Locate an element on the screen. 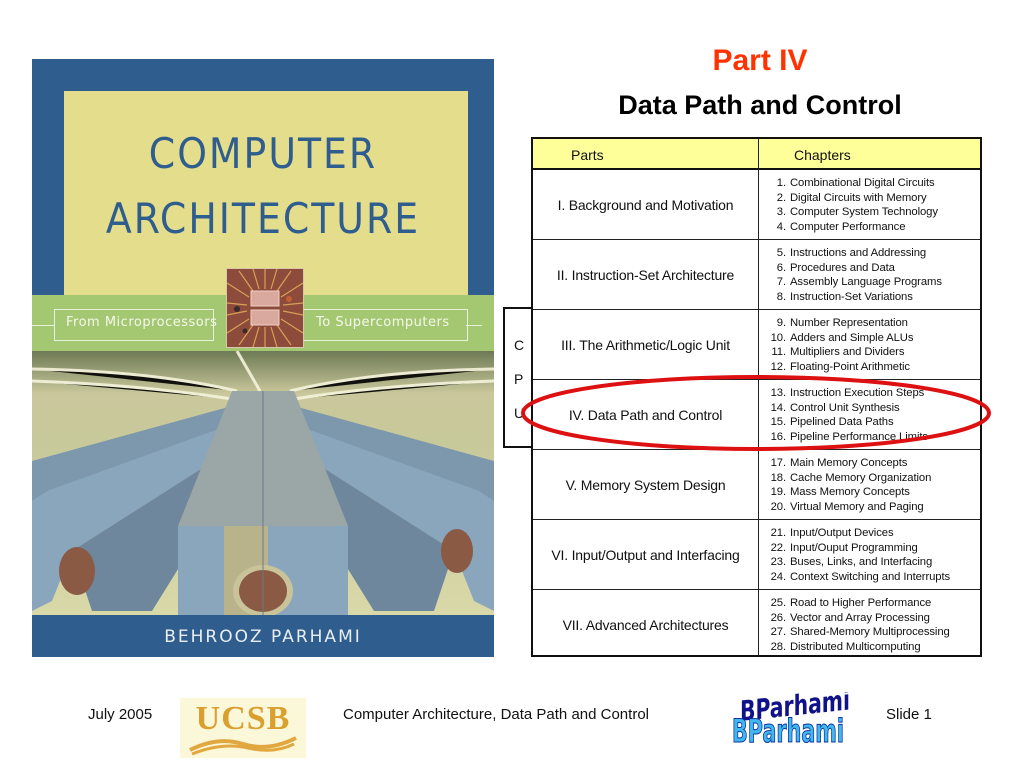 Image resolution: width=1024 pixels, height=768 pixels. chapter-item: 18. Cache Memory Organization is located at coordinates (850, 478).